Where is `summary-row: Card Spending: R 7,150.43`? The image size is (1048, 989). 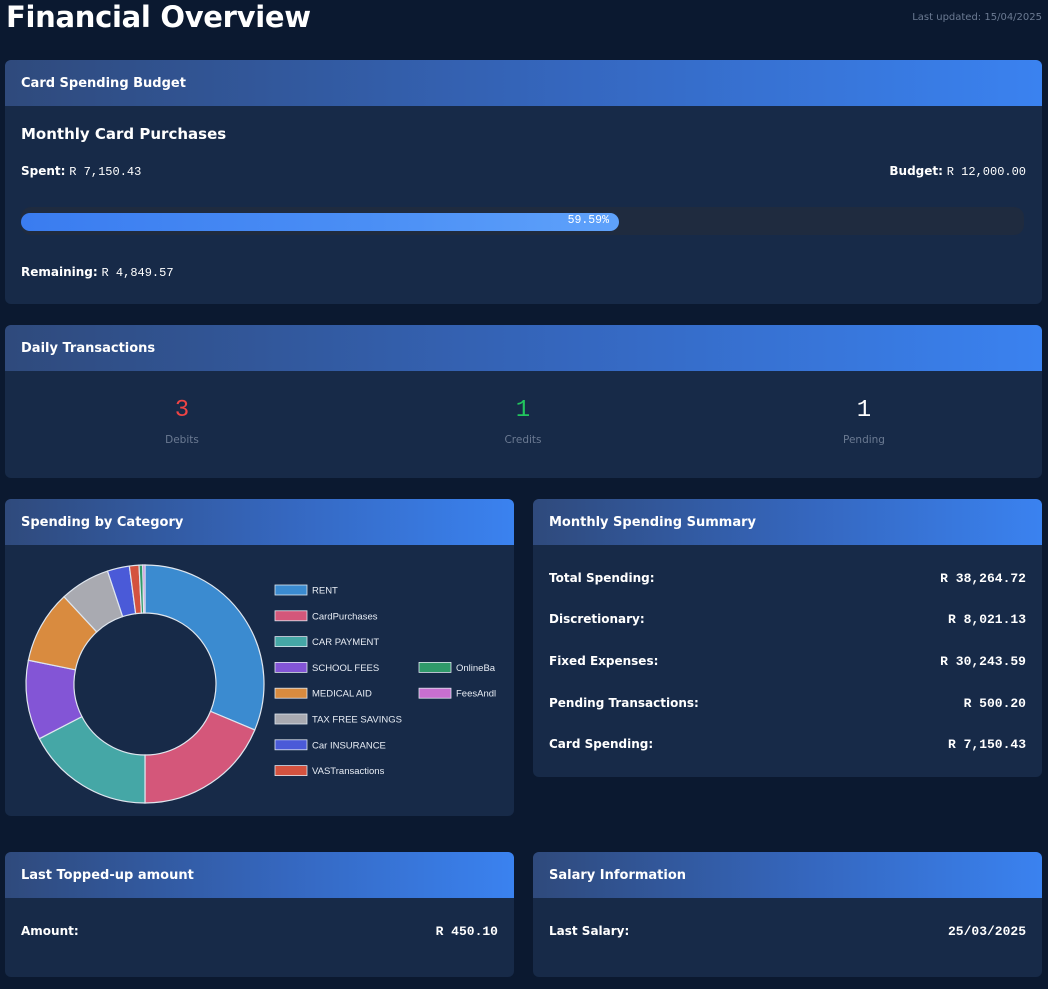
summary-row: Card Spending: R 7,150.43 is located at coordinates (787, 744).